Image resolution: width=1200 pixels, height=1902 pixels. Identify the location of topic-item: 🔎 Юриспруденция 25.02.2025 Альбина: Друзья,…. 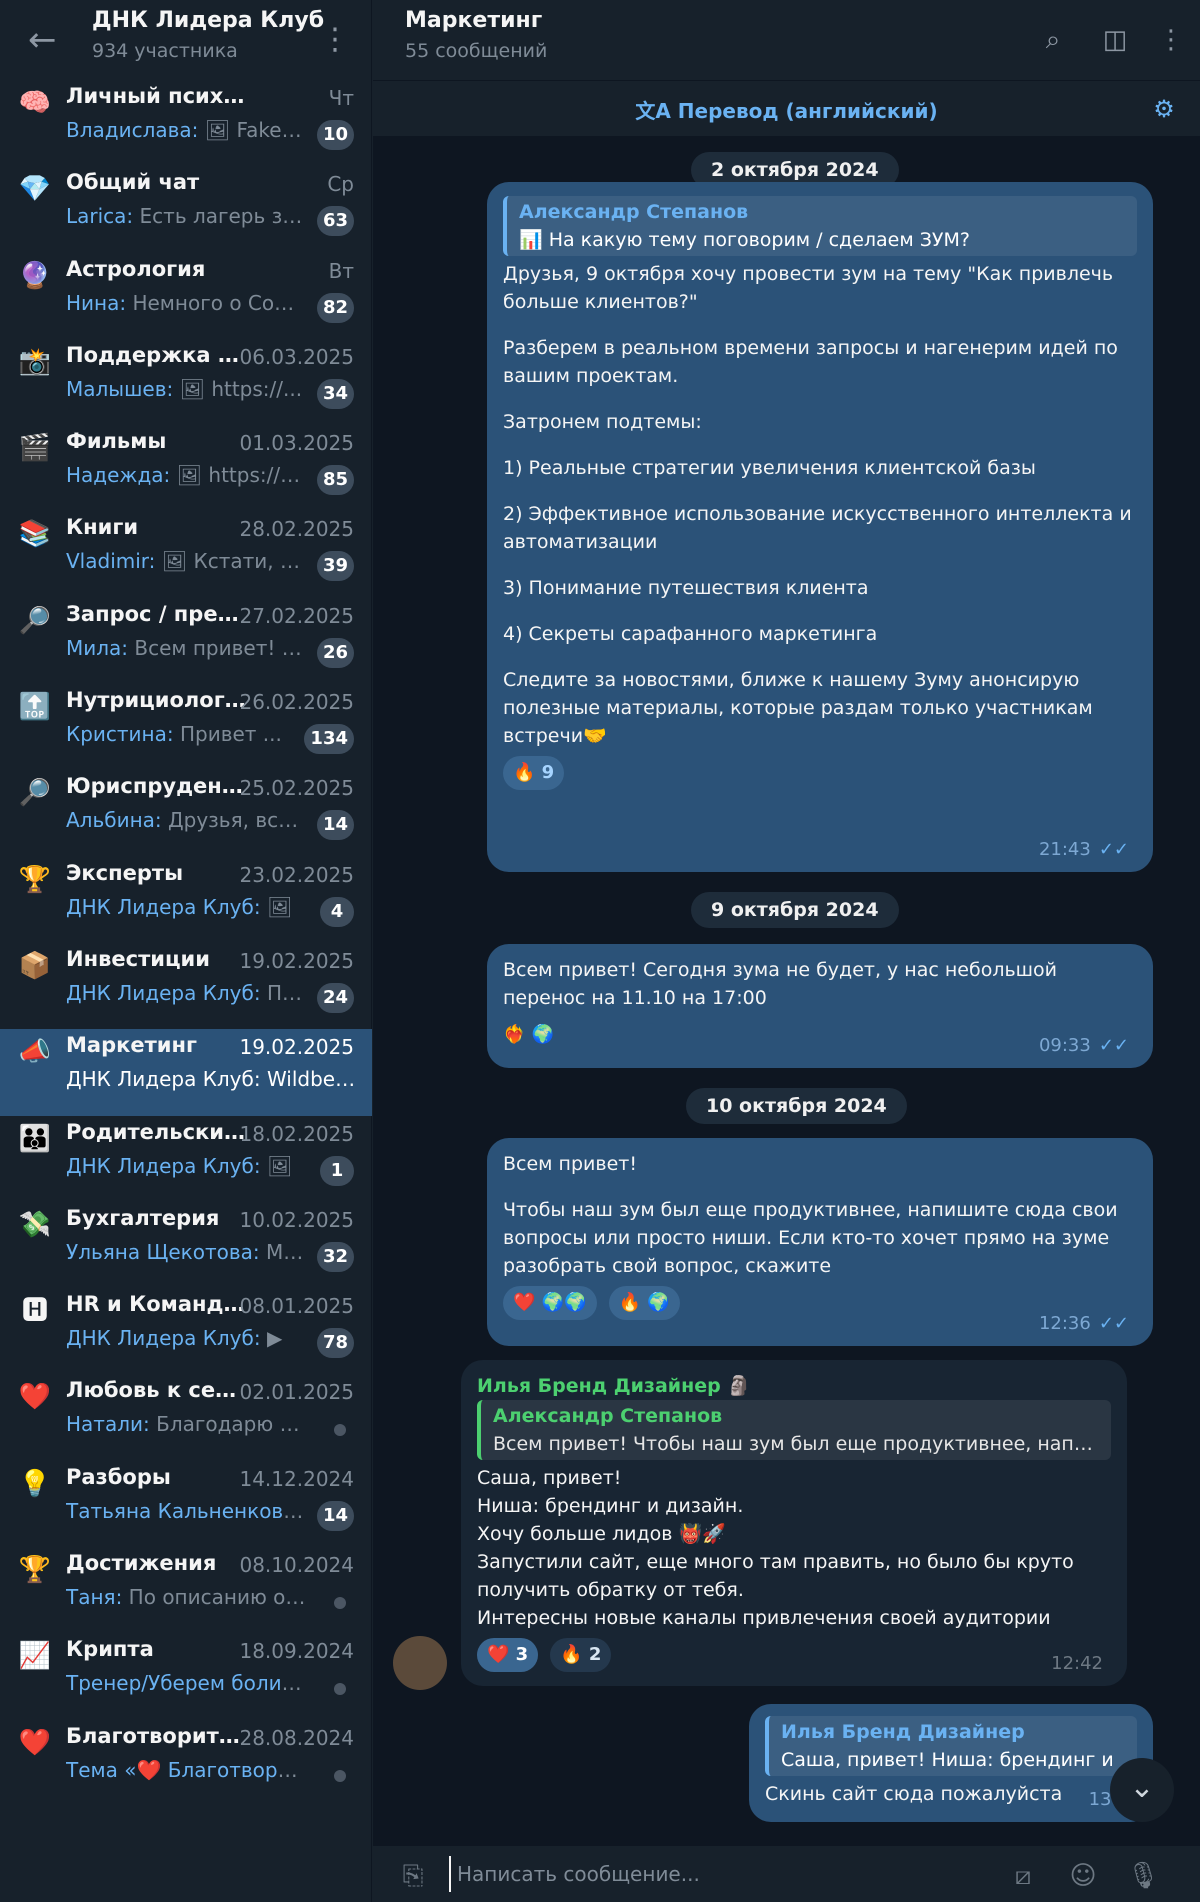
(186, 813).